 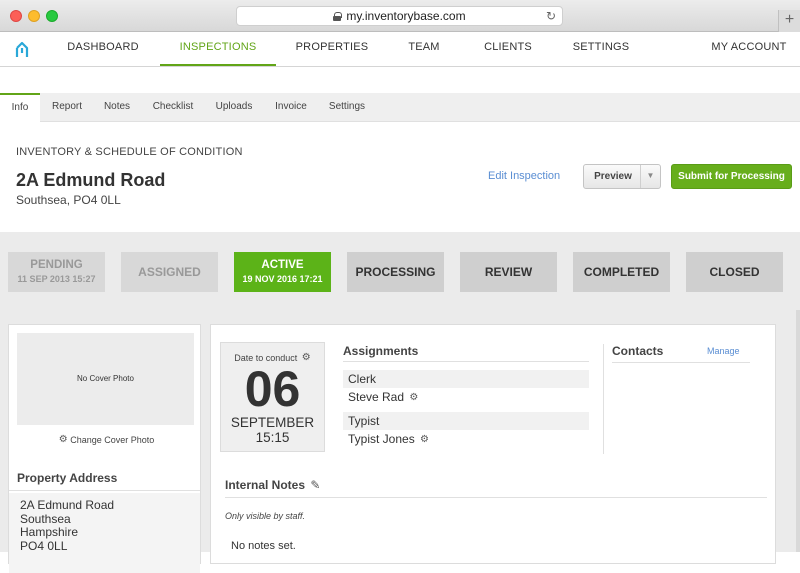 I want to click on report-type-label: INVENTORY & SCHEDULE OF CONDITION, so click(x=129, y=152).